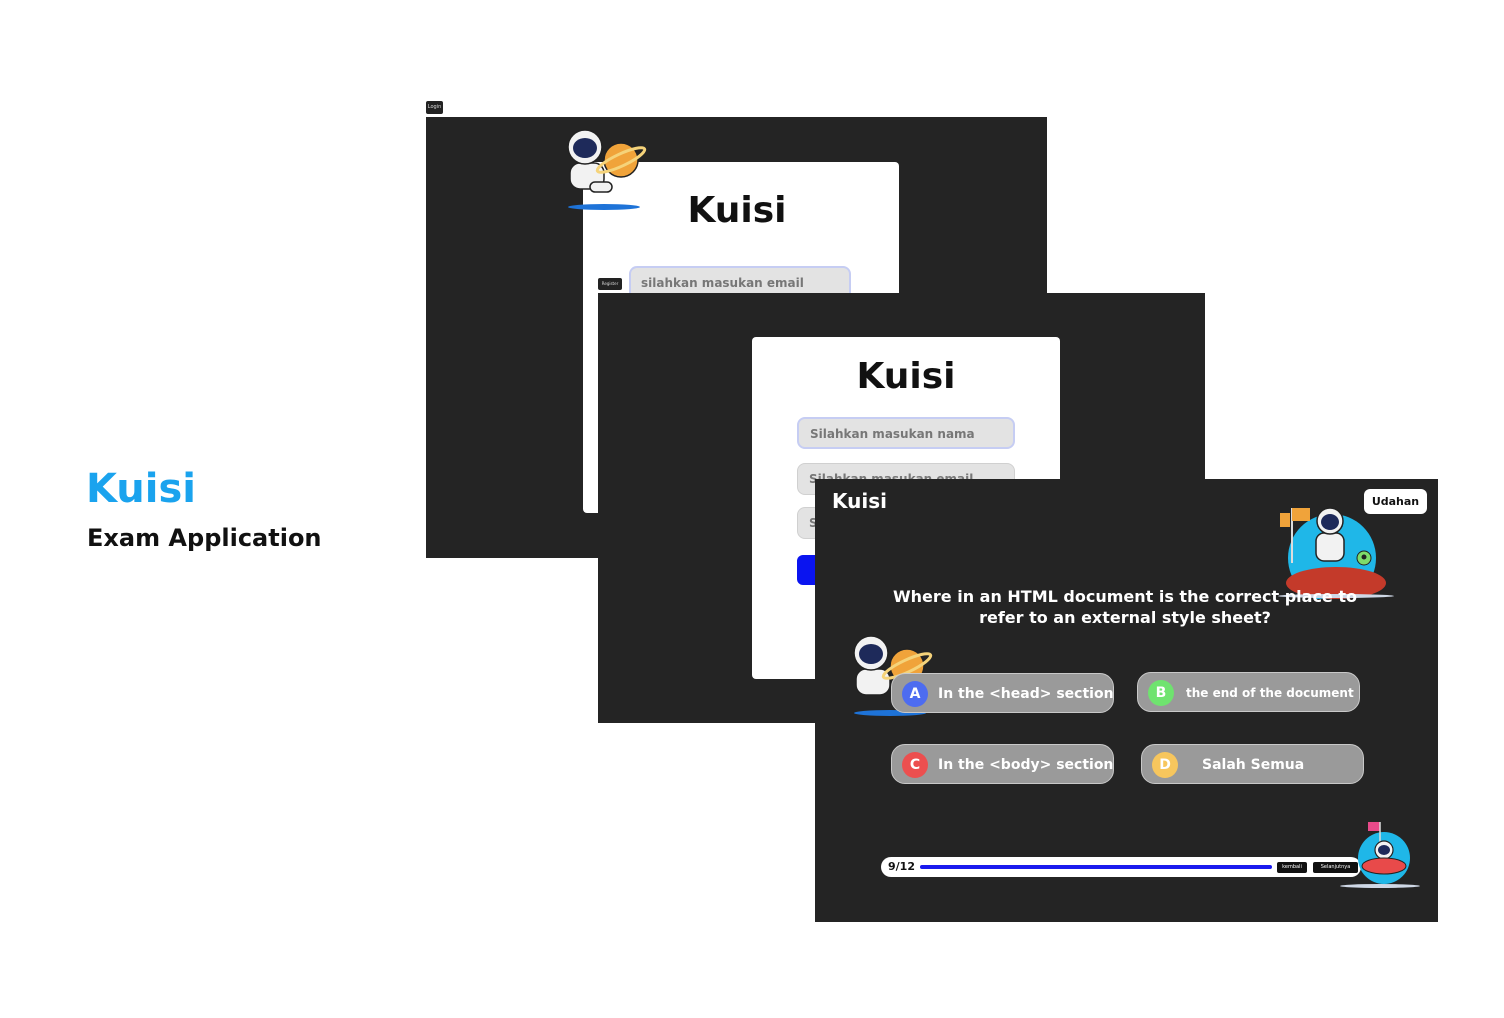  I want to click on register-name-input: Silahkan masukan nama, so click(906, 433).